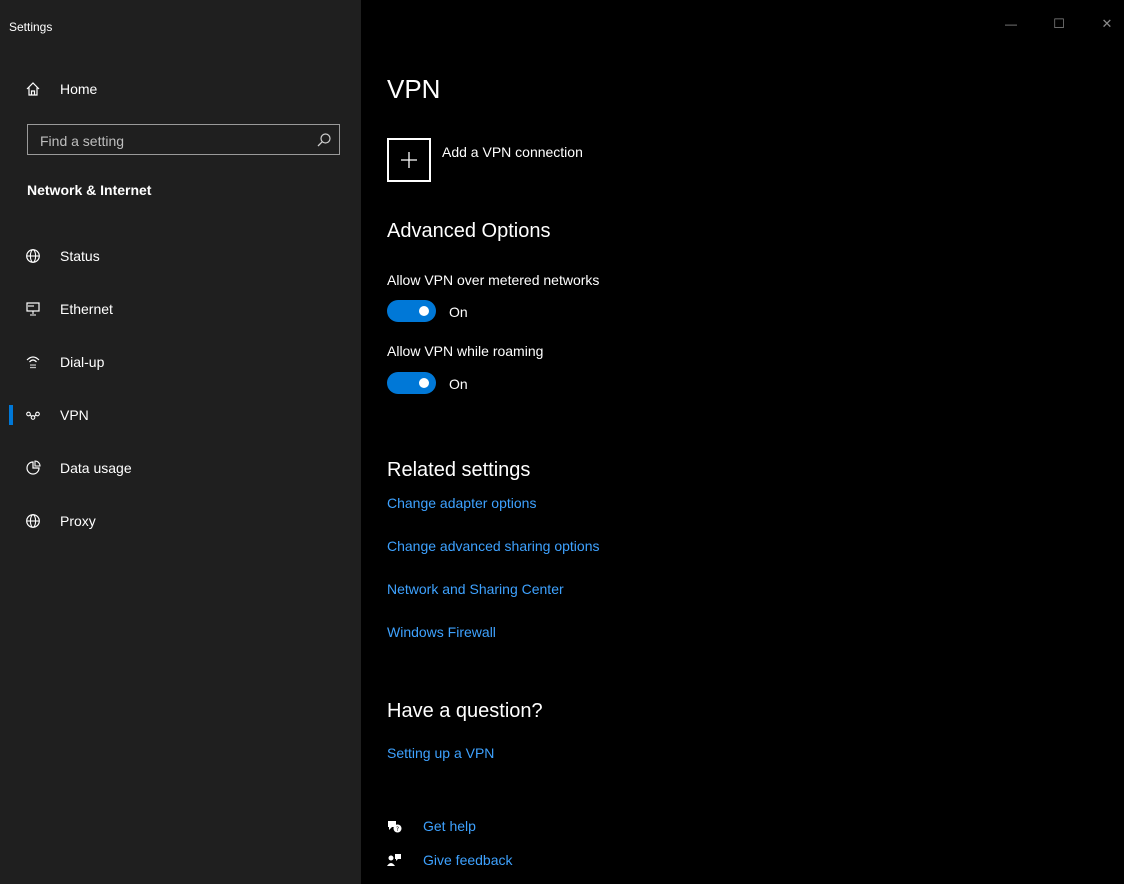  I want to click on close-icon: ✕, so click(1107, 23).